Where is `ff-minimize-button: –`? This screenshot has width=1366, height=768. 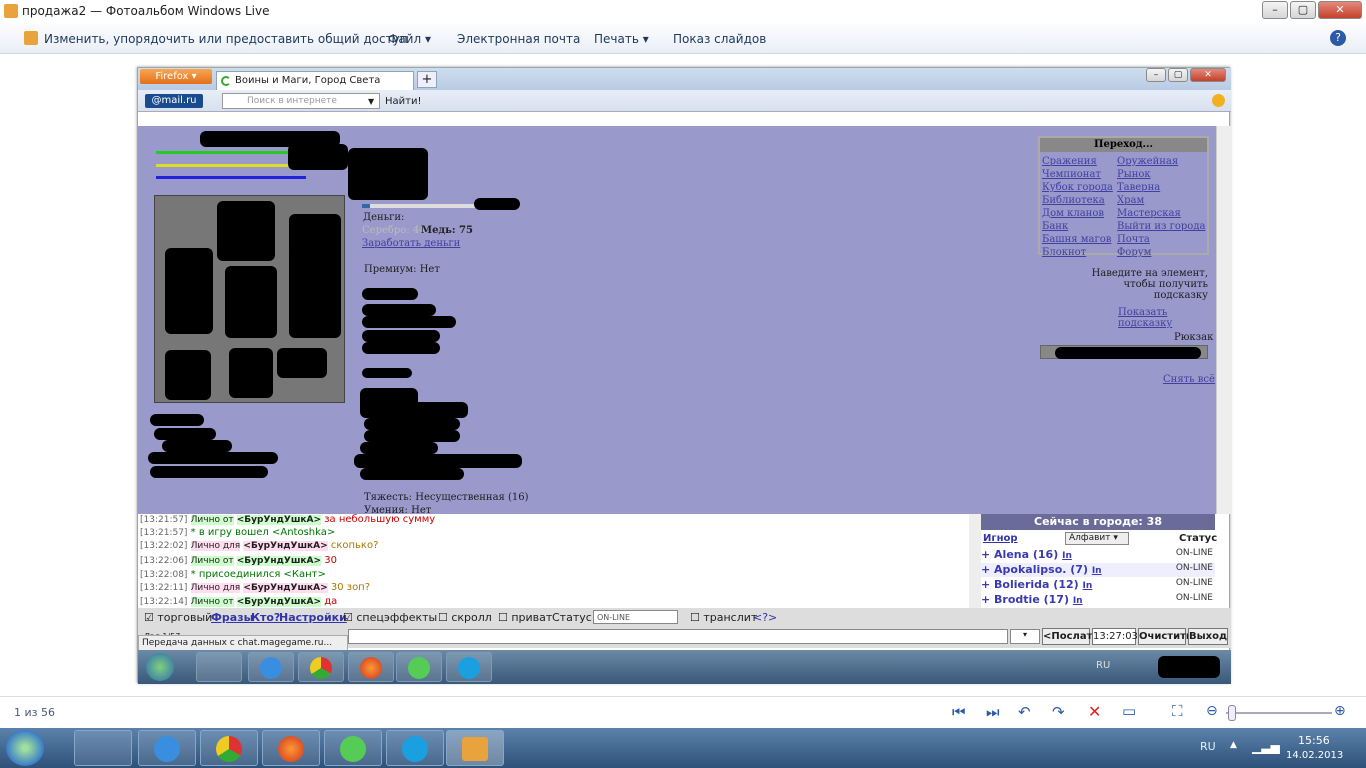 ff-minimize-button: – is located at coordinates (1156, 75).